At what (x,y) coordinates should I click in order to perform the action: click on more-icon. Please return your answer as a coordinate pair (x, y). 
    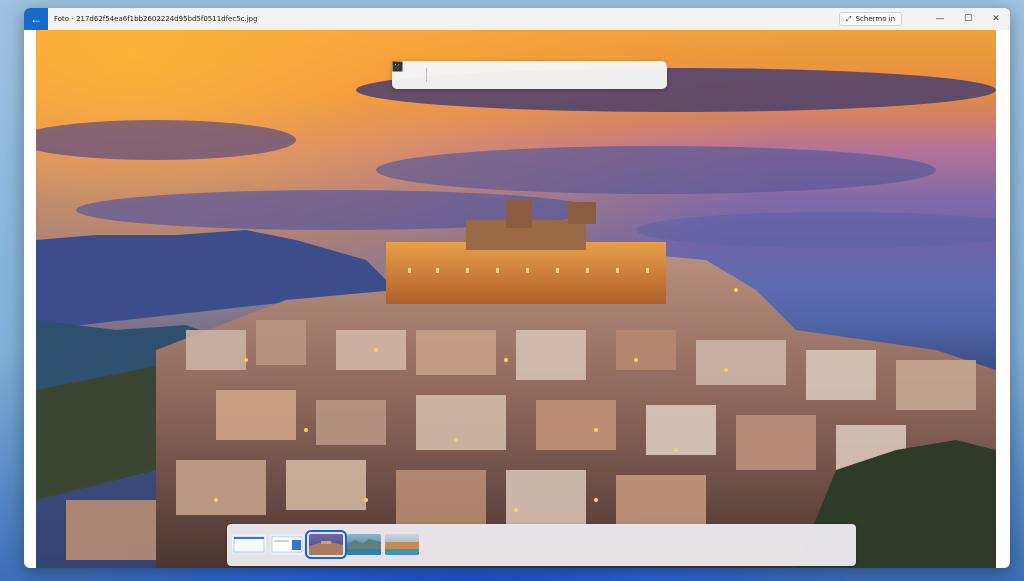
    Looking at the image, I should click on (397, 66).